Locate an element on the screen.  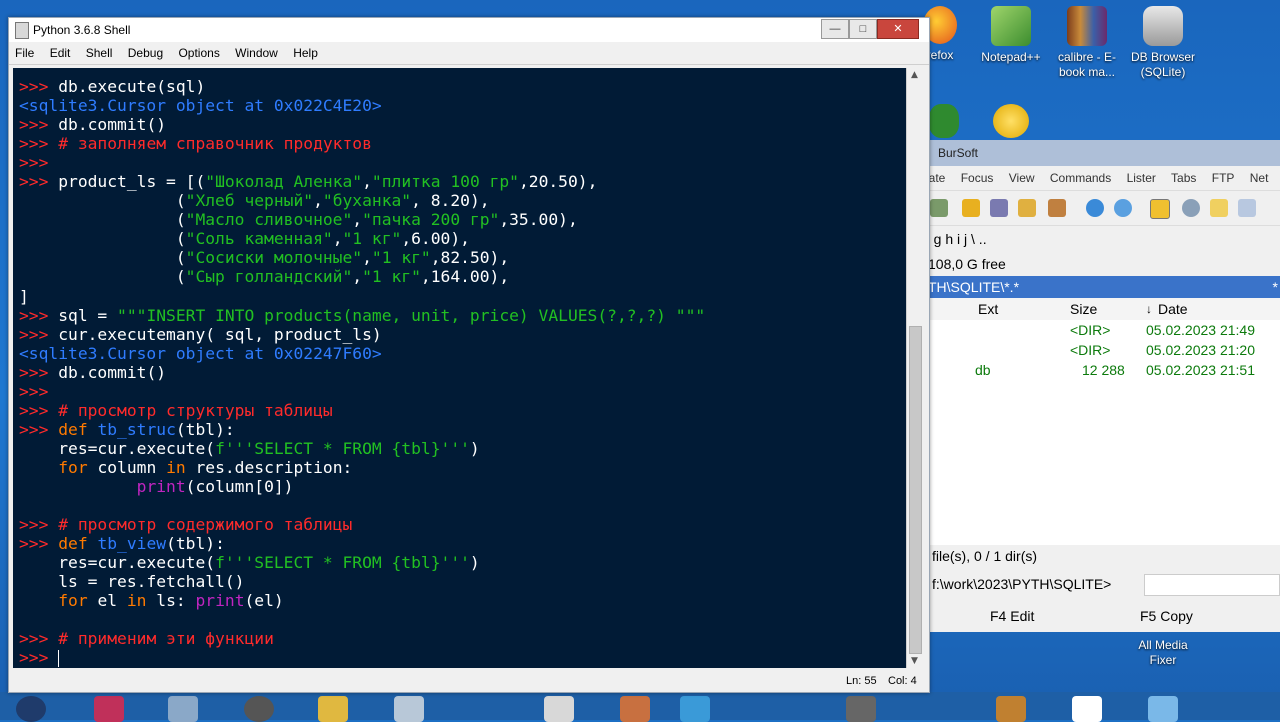
string: "плитка 100 гр" is located at coordinates (445, 182).